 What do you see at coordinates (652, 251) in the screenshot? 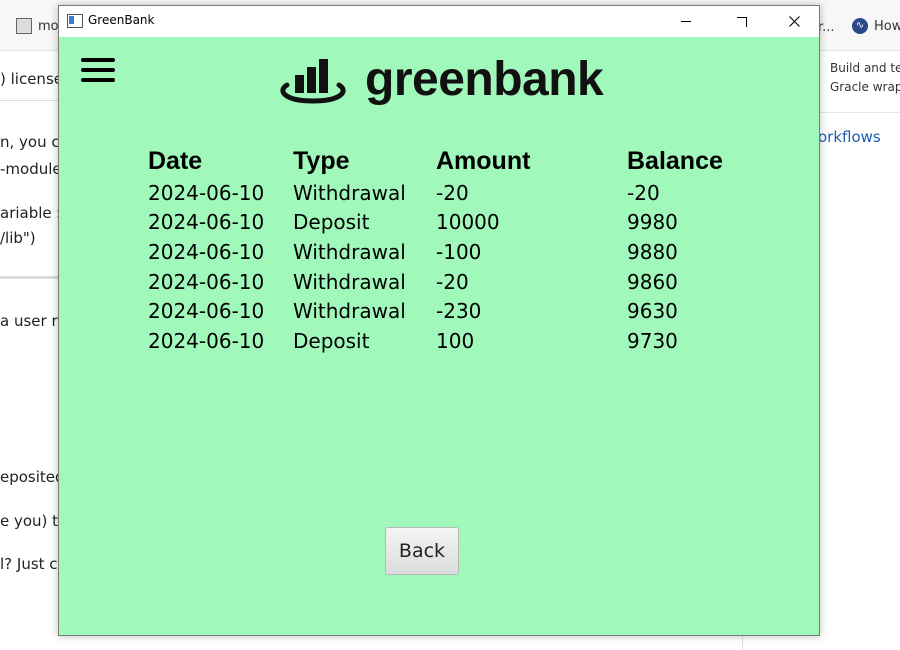
I see `cell-balance: 9880` at bounding box center [652, 251].